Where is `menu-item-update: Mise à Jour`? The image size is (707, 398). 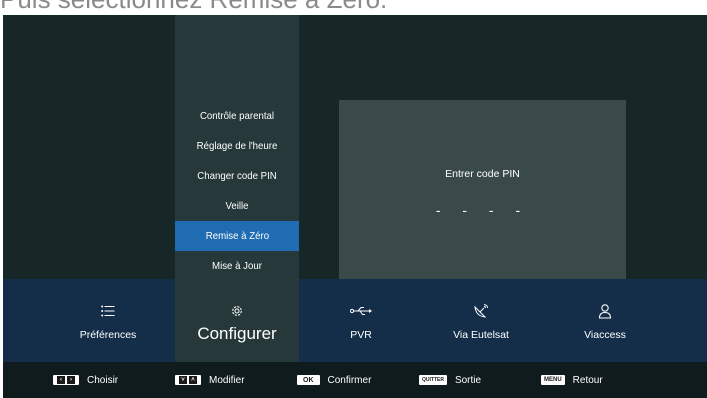
menu-item-update: Mise à Jour is located at coordinates (237, 266).